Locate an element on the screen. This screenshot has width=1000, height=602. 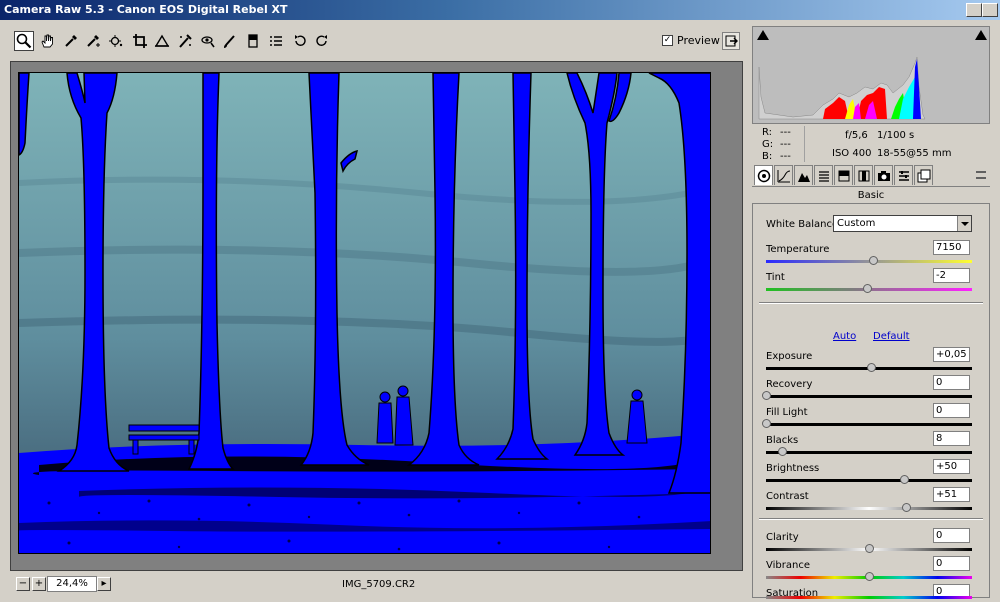
white-balance-select: Custom is located at coordinates (902, 223).